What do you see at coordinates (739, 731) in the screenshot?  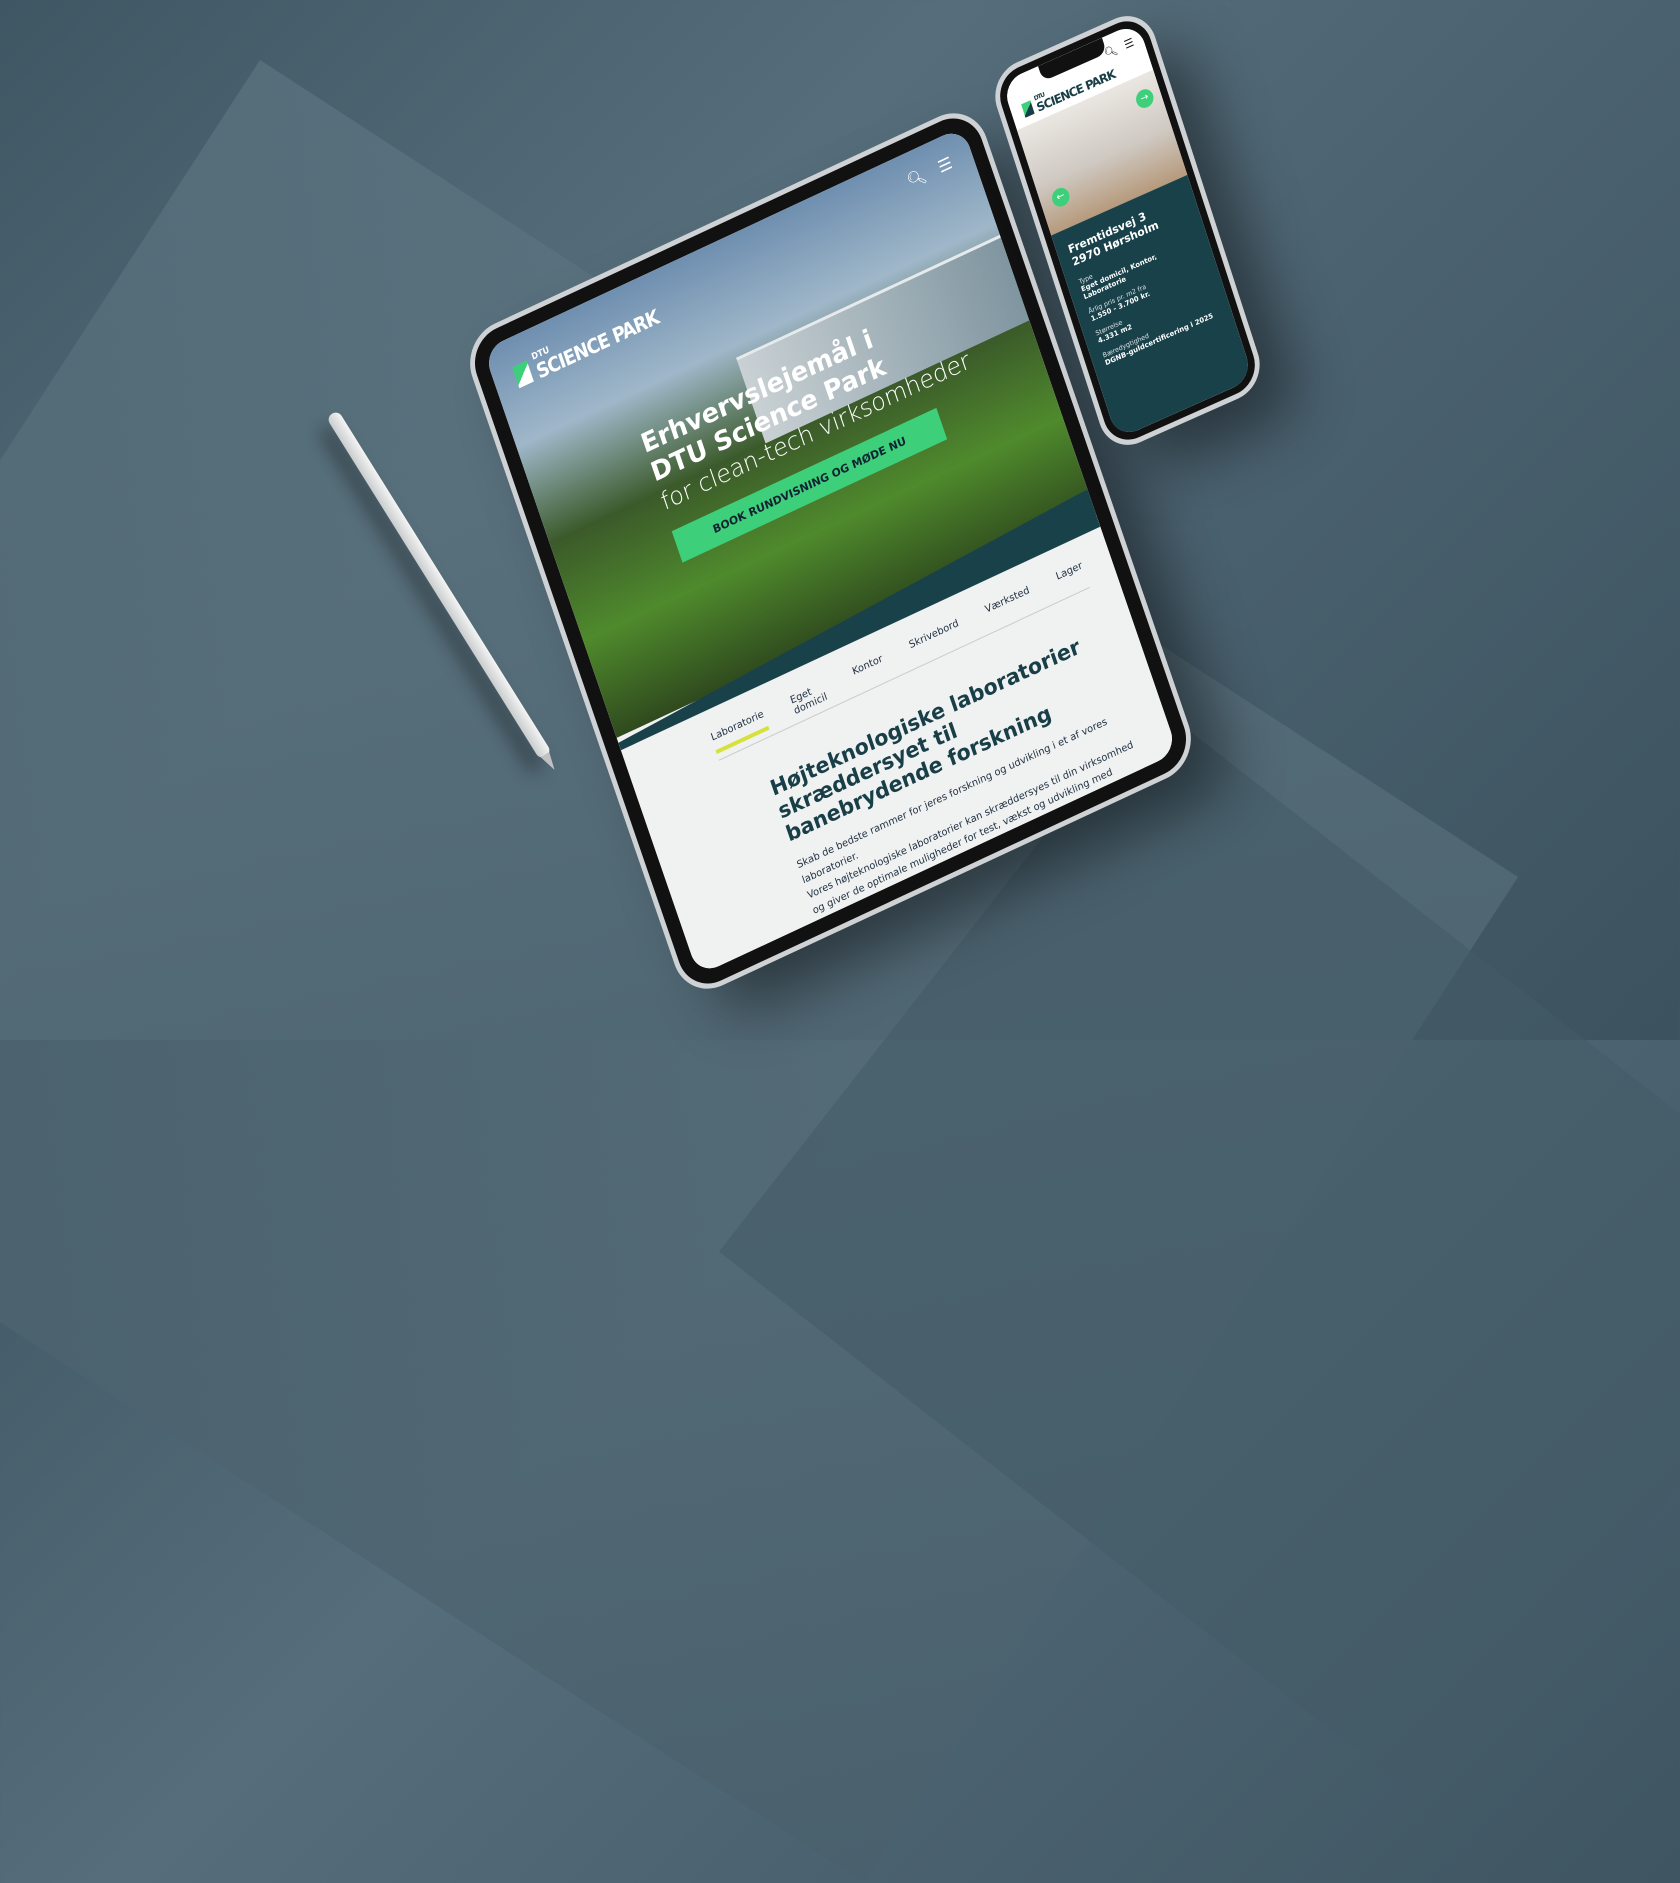 I see `tab-laboratorie: Laboratorie` at bounding box center [739, 731].